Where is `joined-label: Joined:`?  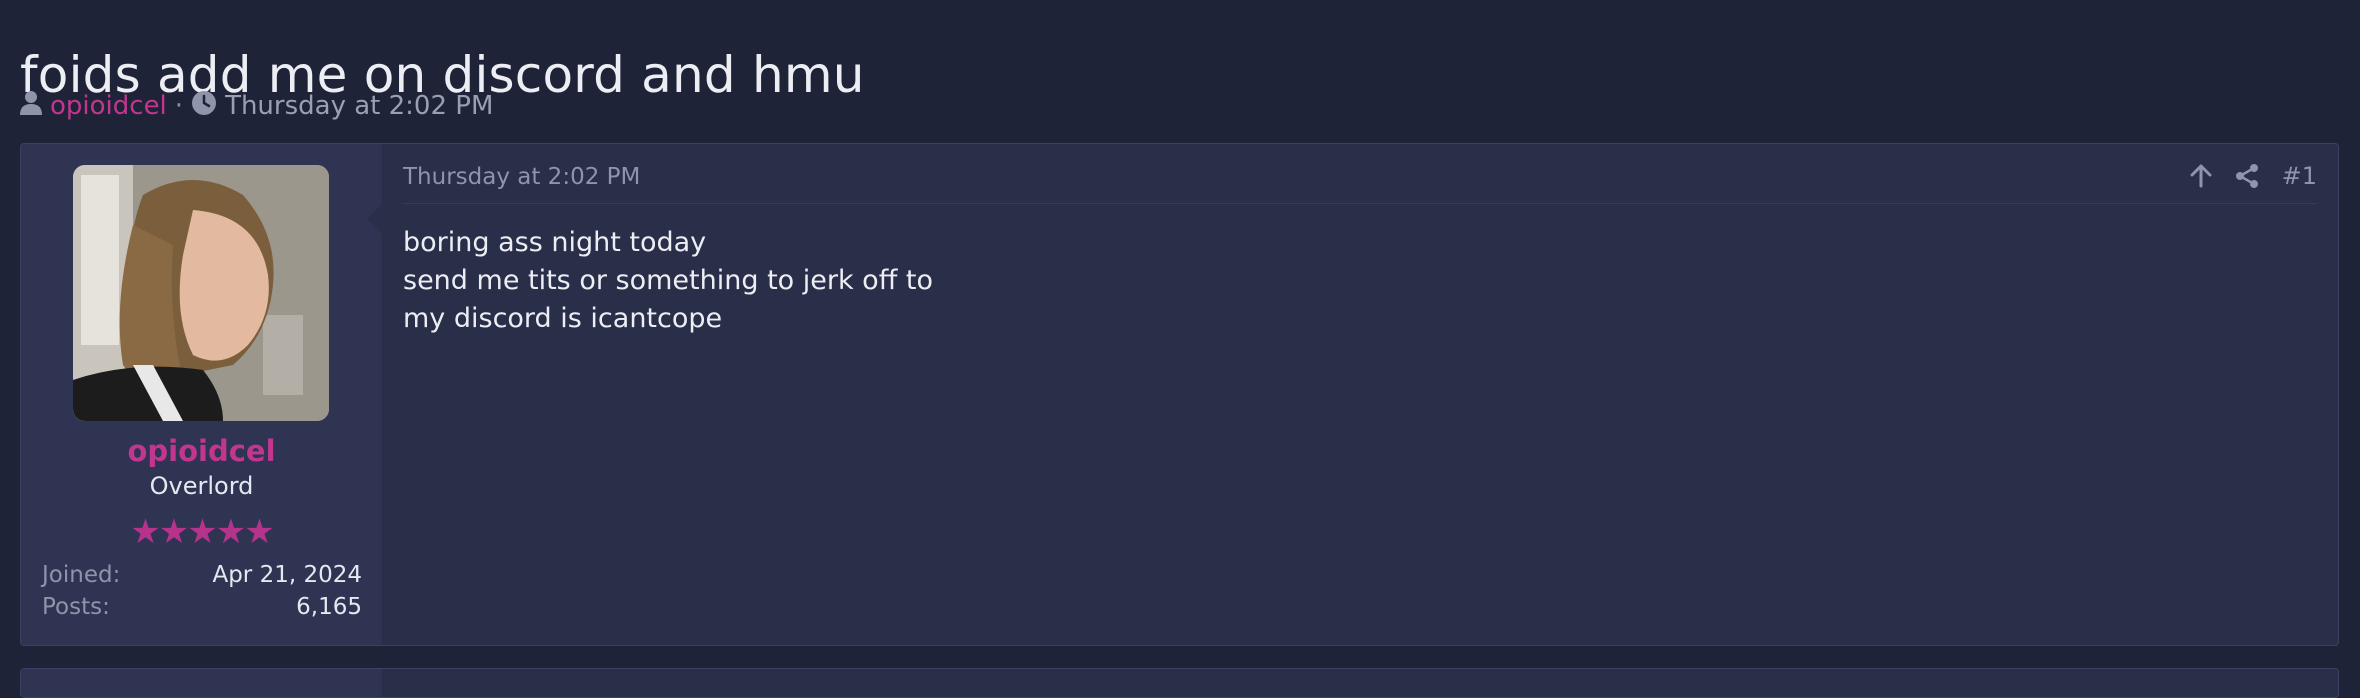
joined-label: Joined: is located at coordinates (81, 575).